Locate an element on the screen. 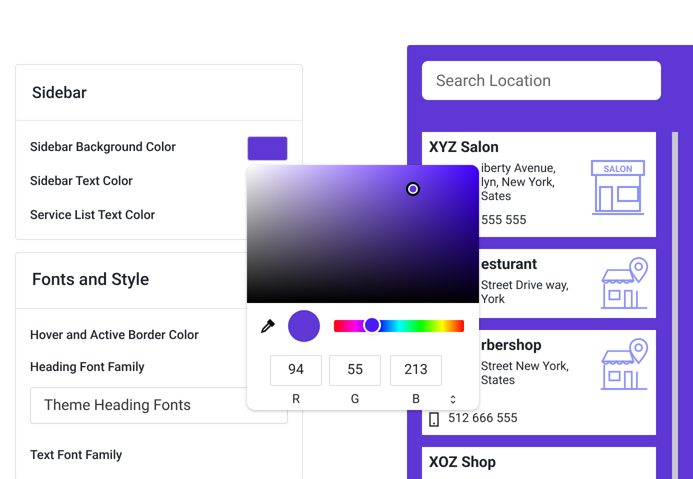 This screenshot has height=479, width=693. search-field: Search Location is located at coordinates (541, 80).